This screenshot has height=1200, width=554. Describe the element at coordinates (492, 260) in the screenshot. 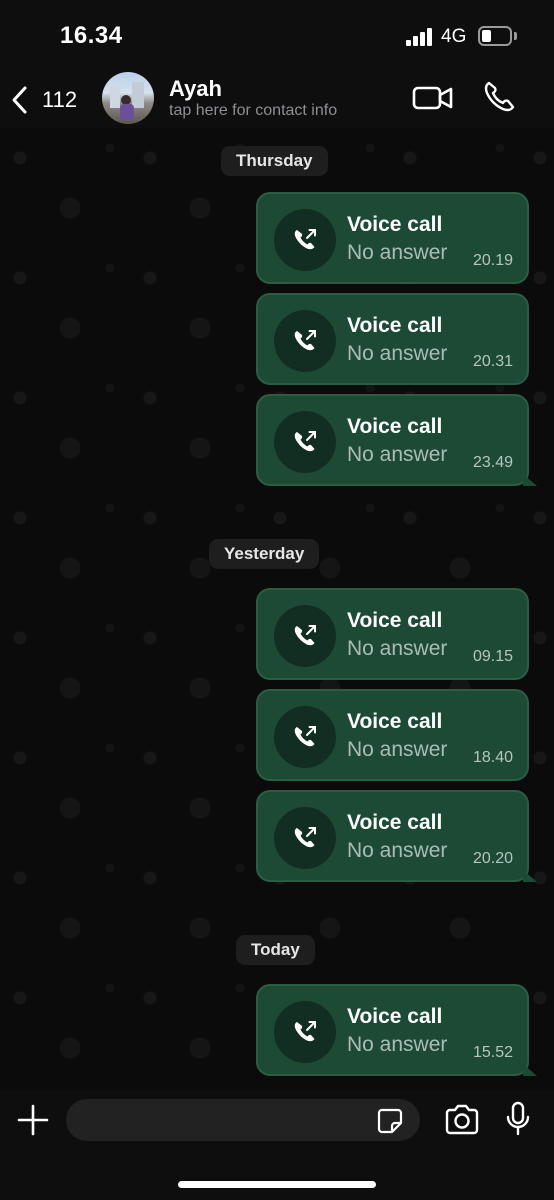

I see `call-time: 20.19` at that location.